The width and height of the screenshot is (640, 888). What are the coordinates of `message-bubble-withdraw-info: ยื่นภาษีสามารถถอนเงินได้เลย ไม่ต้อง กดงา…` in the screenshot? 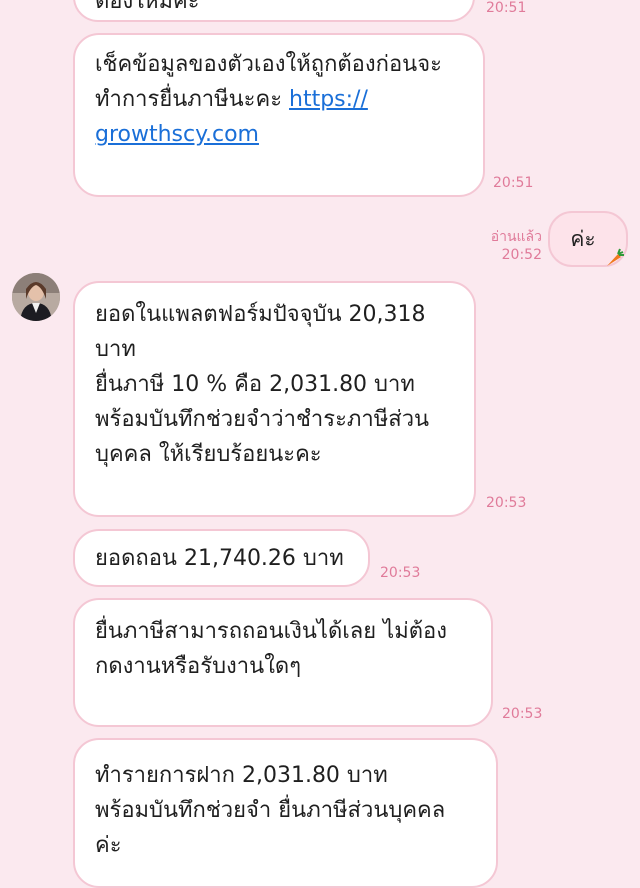 It's located at (283, 662).